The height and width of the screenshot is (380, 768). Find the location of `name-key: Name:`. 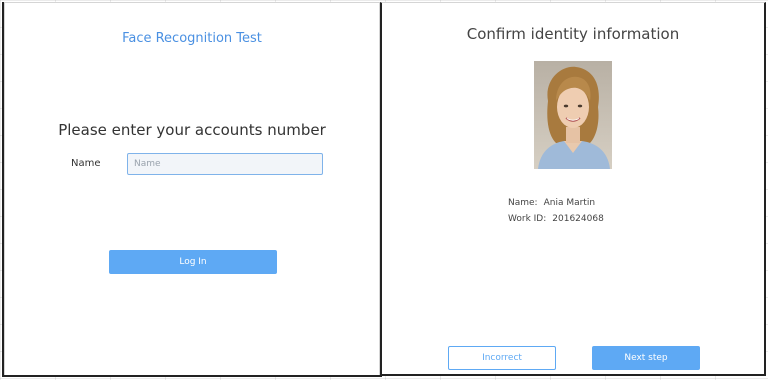

name-key: Name: is located at coordinates (523, 203).